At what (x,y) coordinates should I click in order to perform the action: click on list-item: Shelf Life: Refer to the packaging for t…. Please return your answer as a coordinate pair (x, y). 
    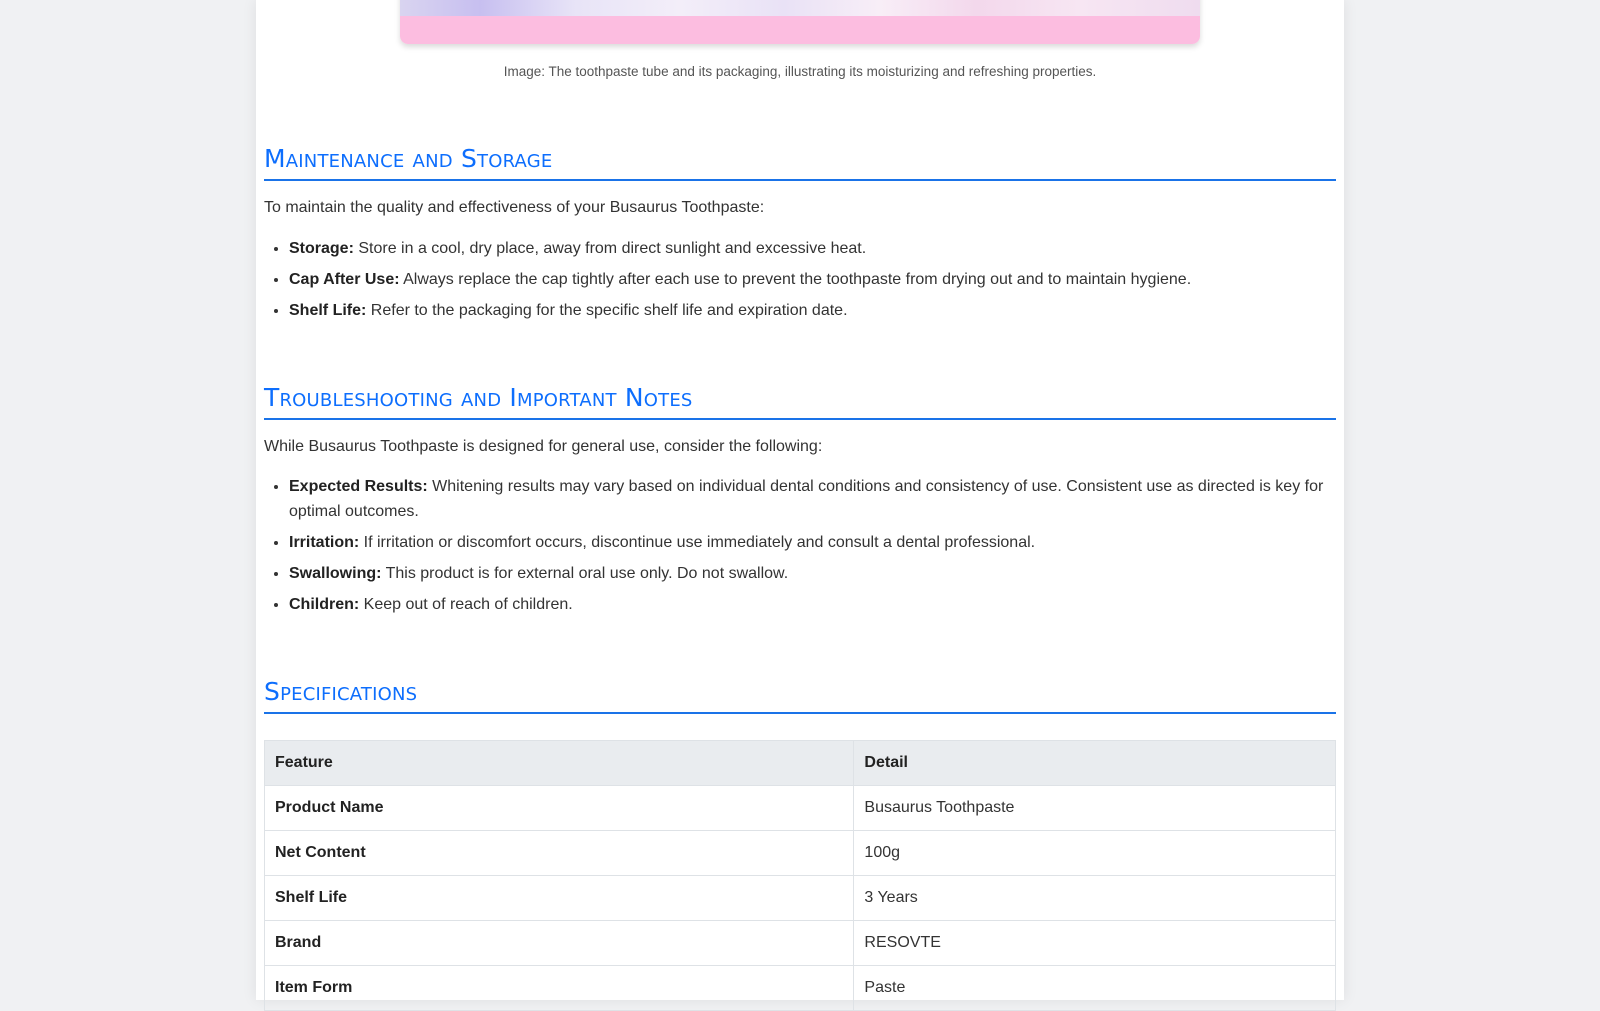
    Looking at the image, I should click on (819, 310).